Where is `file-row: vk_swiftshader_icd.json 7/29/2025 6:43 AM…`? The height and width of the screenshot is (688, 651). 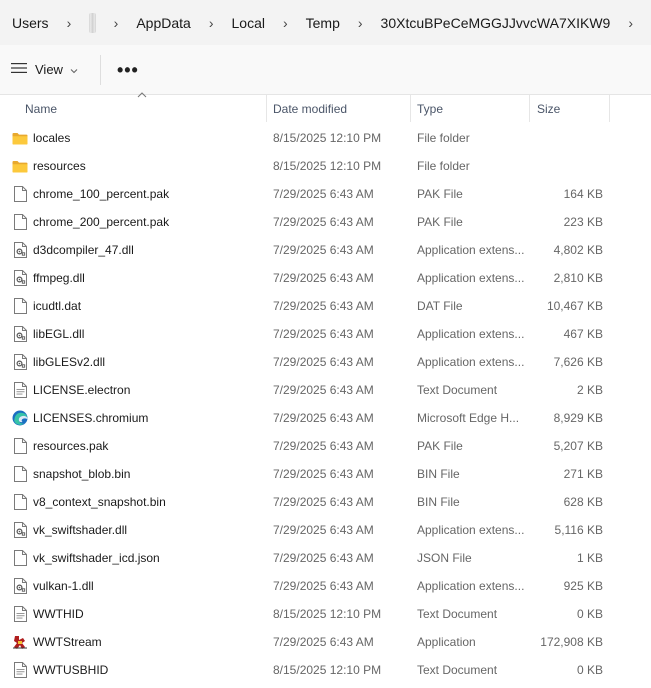
file-row: vk_swiftshader_icd.json 7/29/2025 6:43 AM… is located at coordinates (325, 558).